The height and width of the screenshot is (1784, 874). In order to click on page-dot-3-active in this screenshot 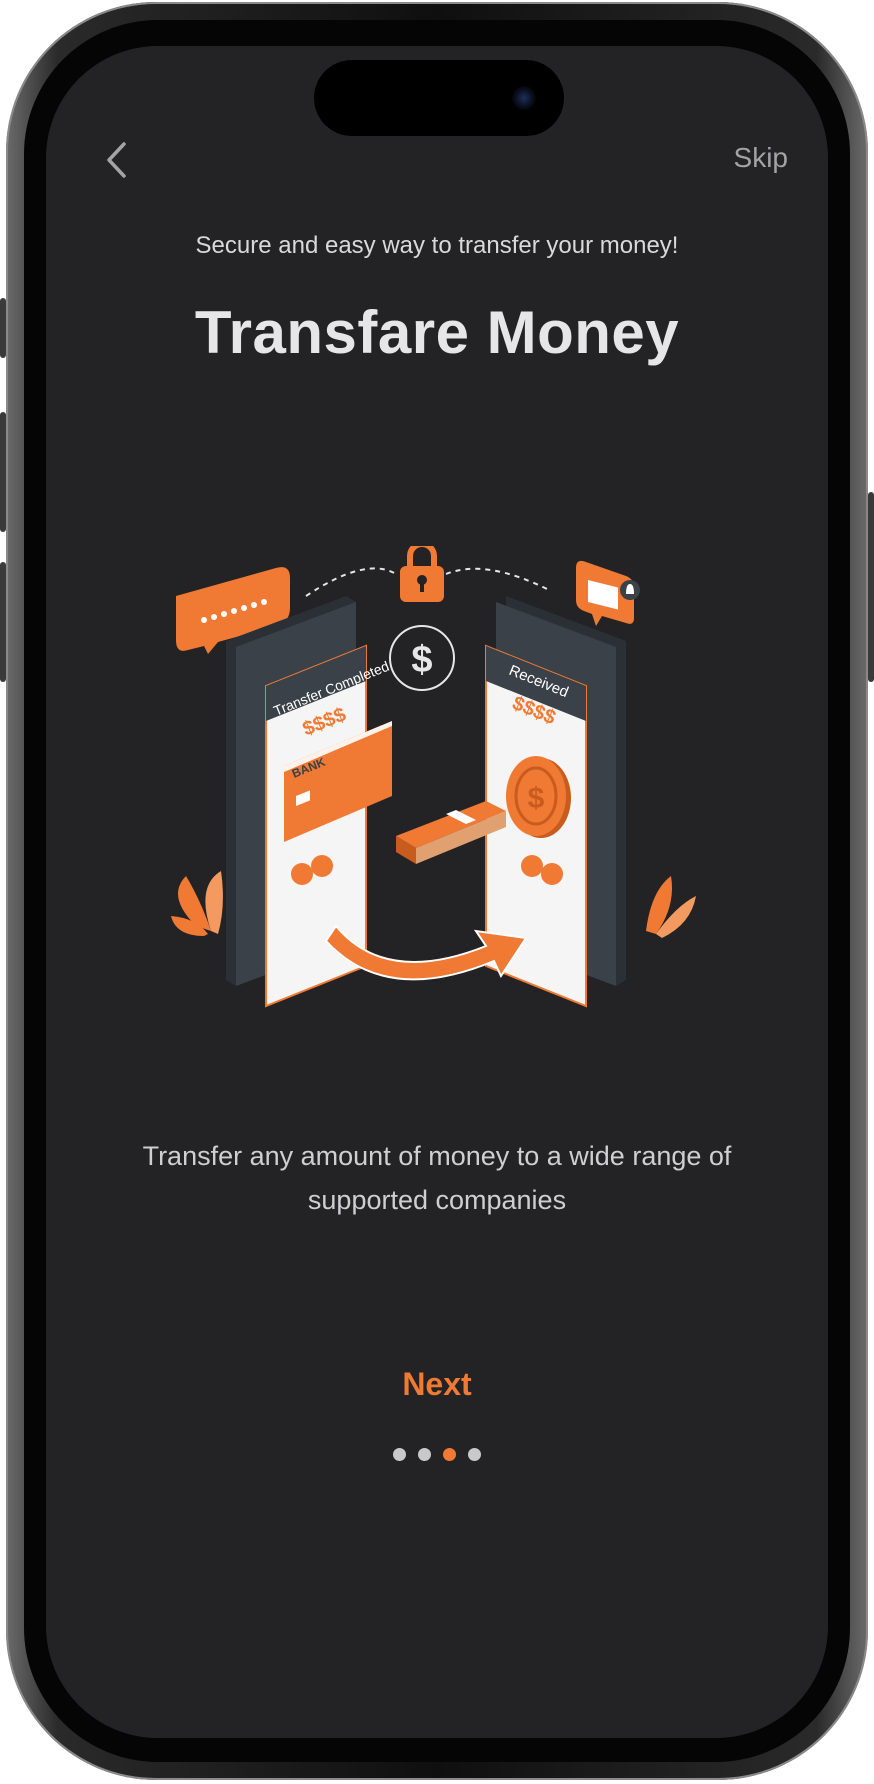, I will do `click(449, 1454)`.